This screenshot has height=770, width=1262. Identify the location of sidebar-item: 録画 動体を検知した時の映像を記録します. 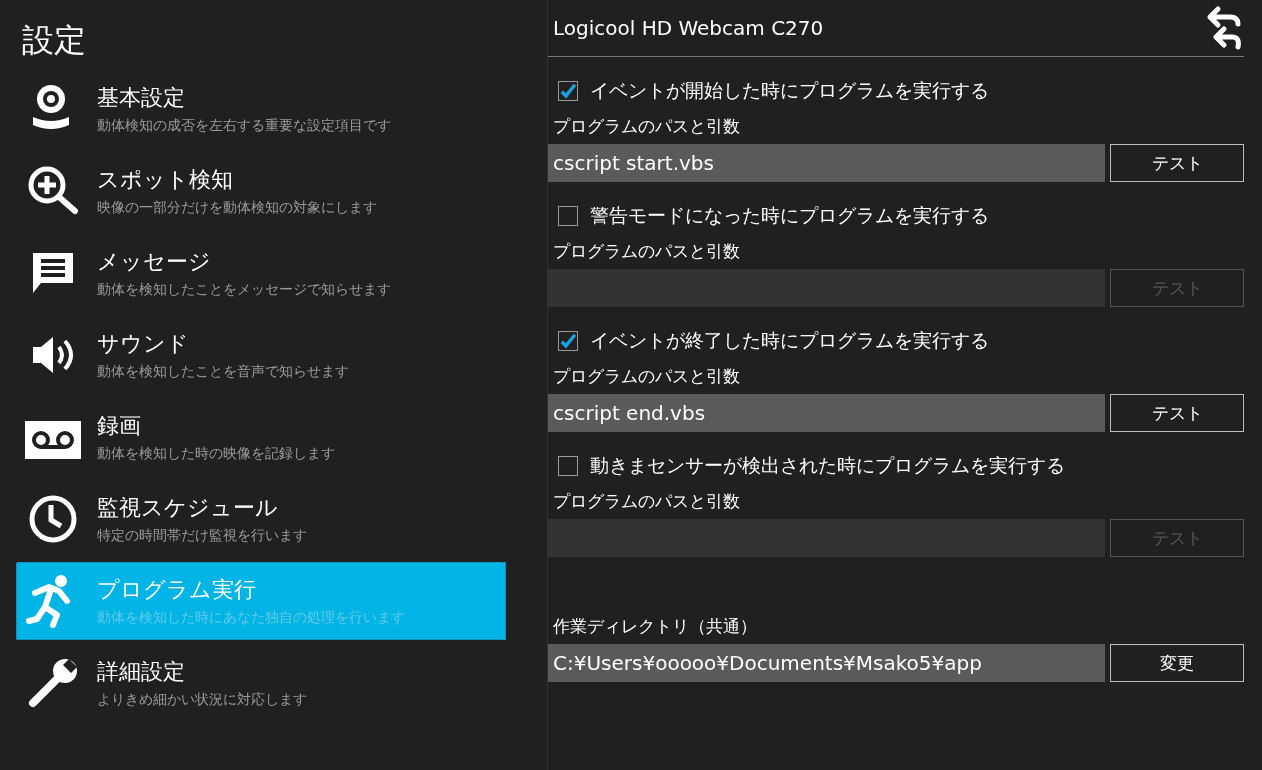
(261, 437).